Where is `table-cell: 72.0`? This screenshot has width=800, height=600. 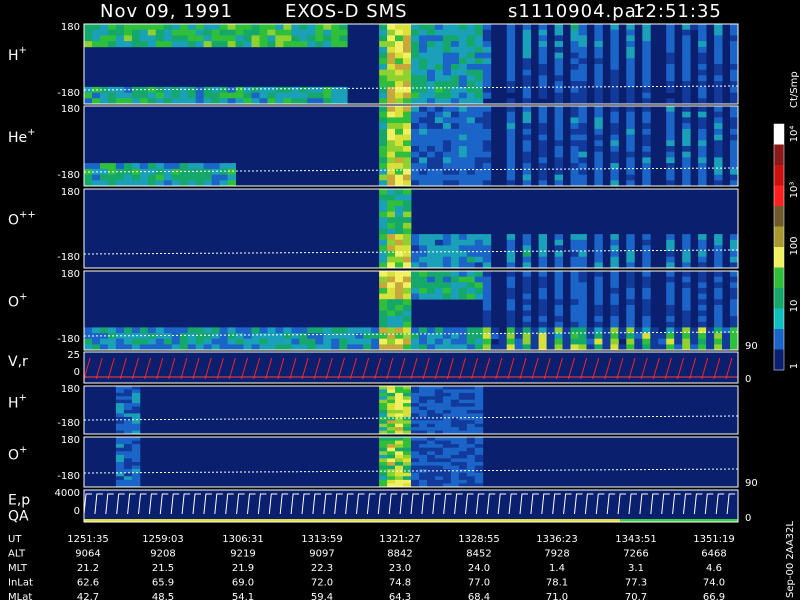 table-cell: 72.0 is located at coordinates (322, 583).